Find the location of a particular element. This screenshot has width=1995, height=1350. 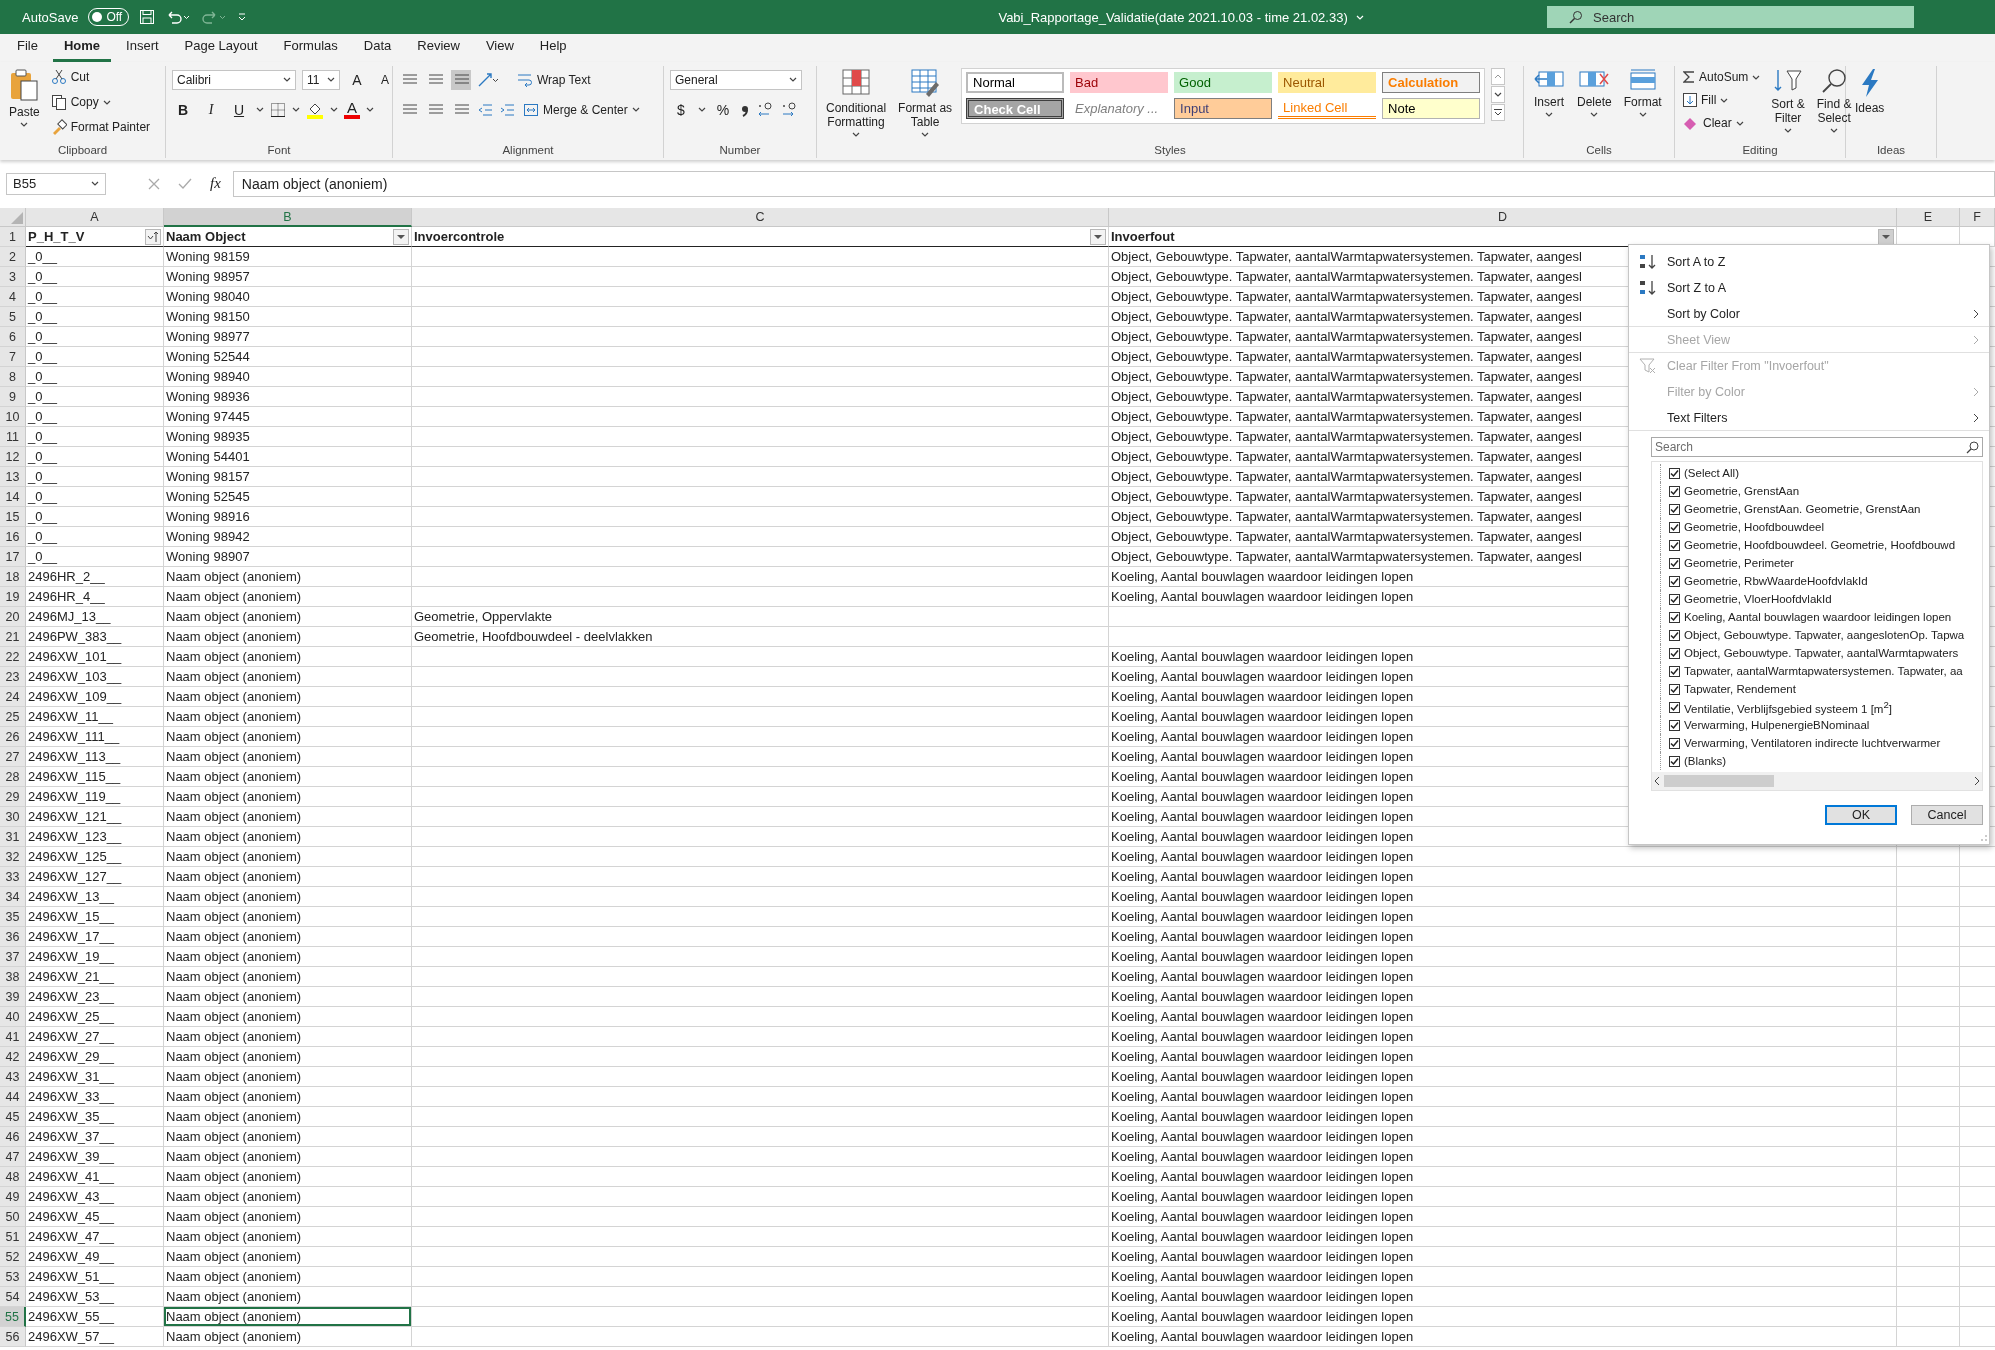

ribbon-tab: Page Layout is located at coordinates (221, 48).